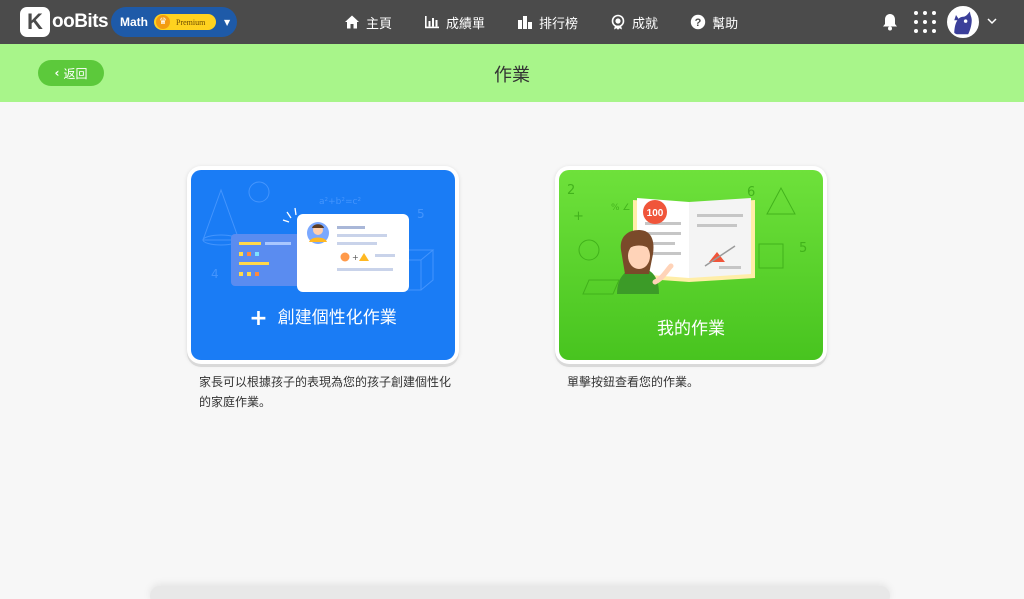  I want to click on bar-chart-icon, so click(432, 22).